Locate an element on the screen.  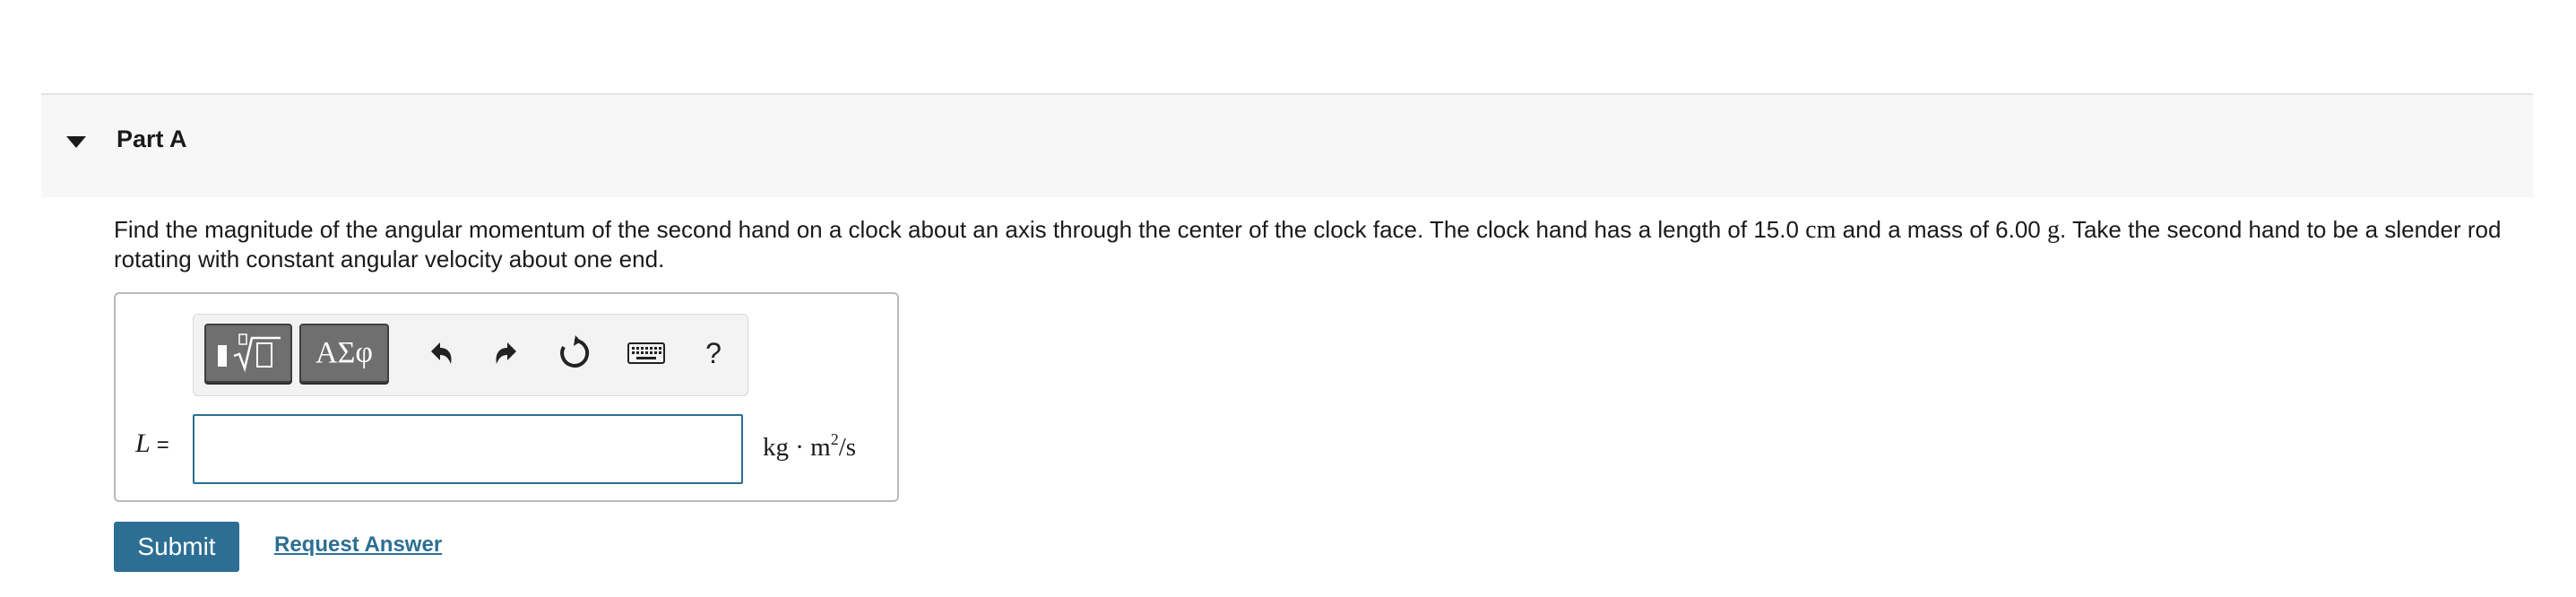
keyboard-icon is located at coordinates (646, 353).